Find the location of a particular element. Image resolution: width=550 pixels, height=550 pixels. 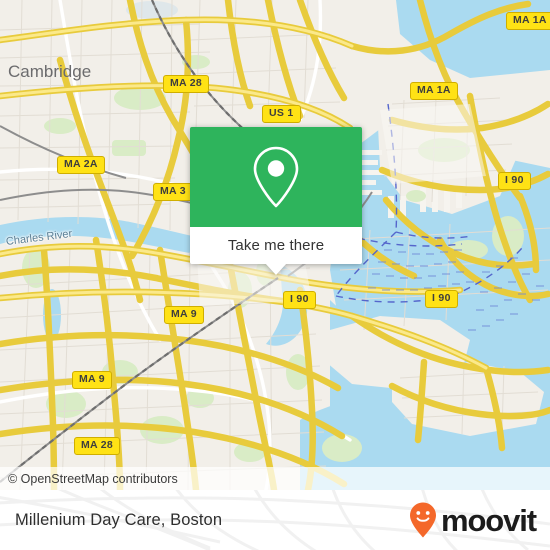

route-shield-ma-9-upper: MA 9 is located at coordinates (184, 315).